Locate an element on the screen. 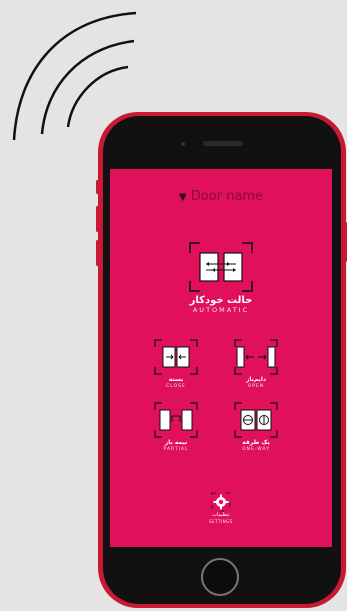  doors-open-icon is located at coordinates (256, 357).